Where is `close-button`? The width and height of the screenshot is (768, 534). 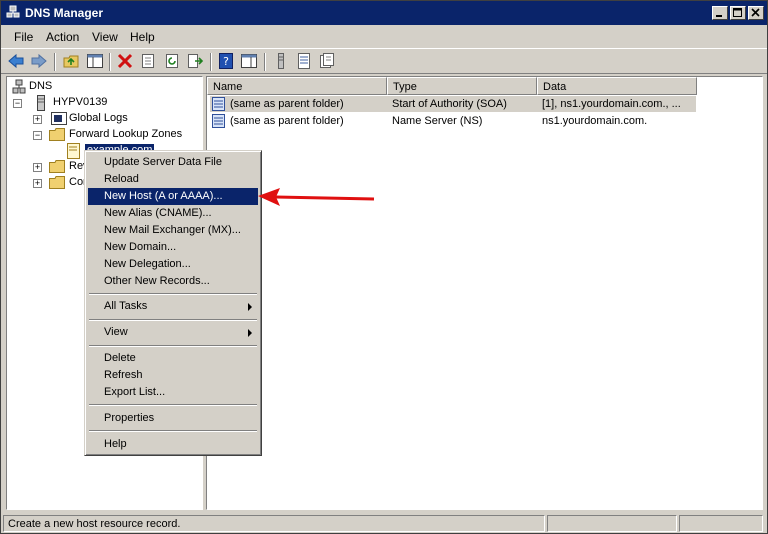
close-button is located at coordinates (756, 13).